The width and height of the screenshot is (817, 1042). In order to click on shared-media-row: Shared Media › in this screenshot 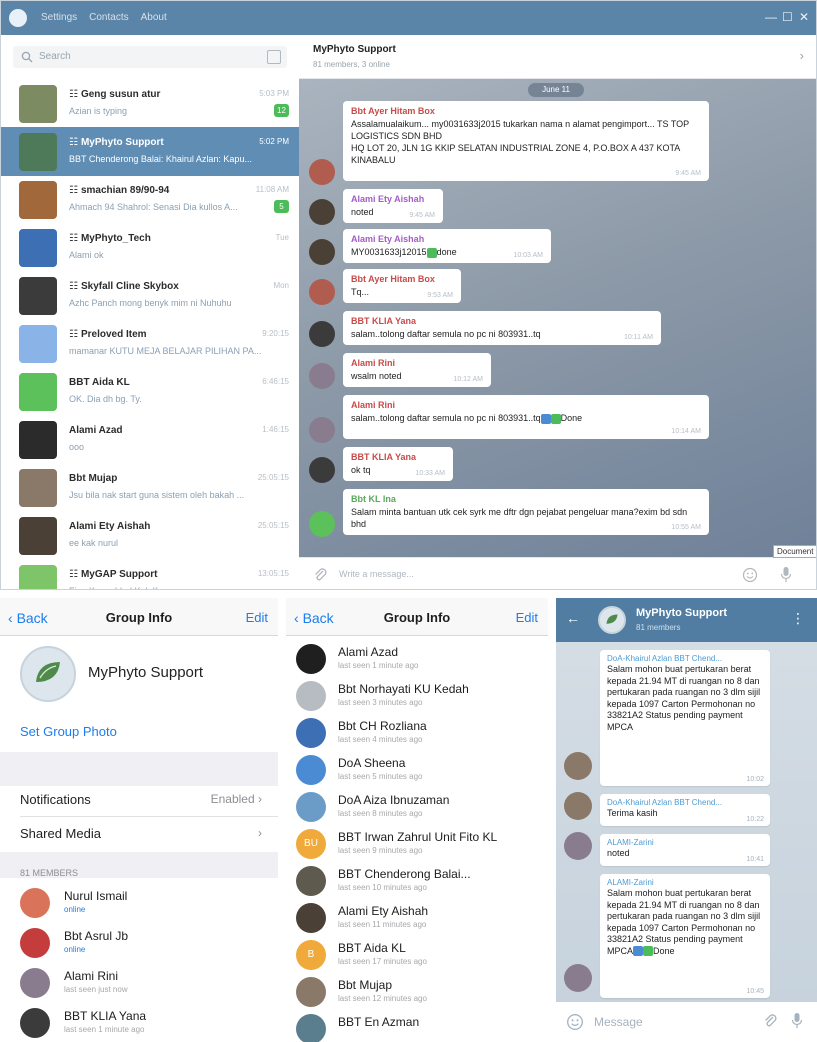, I will do `click(144, 833)`.